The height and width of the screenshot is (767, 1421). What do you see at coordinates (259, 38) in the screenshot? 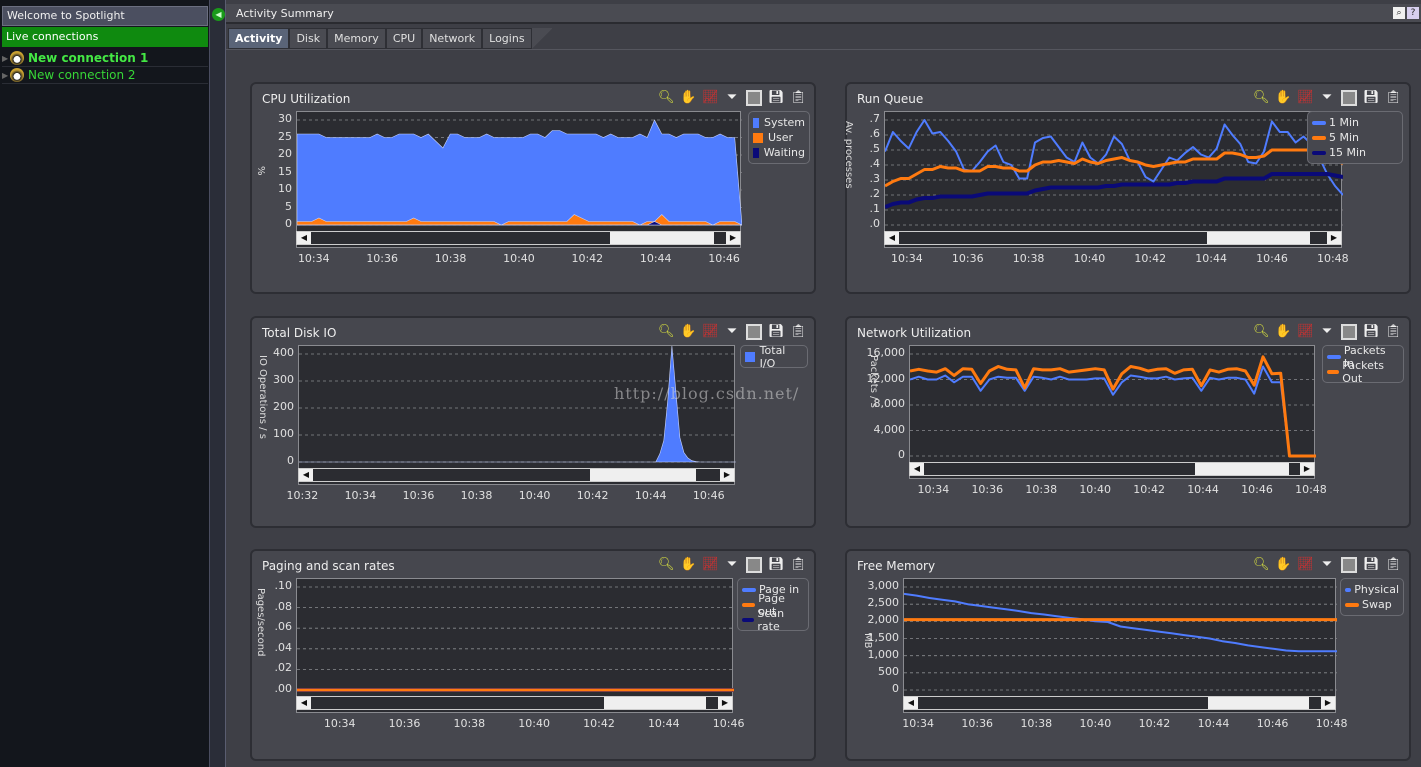
I see `tab-activity: Activity` at bounding box center [259, 38].